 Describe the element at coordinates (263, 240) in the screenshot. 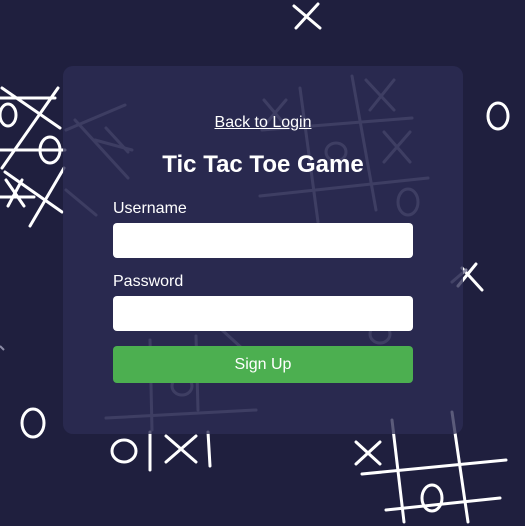

I see `username-input` at that location.